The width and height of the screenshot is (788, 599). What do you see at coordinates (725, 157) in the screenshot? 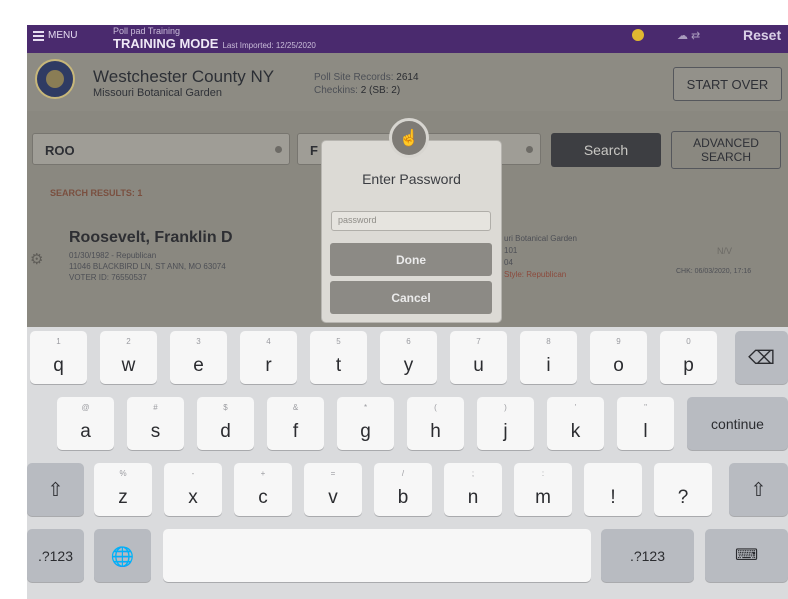
I see `advanced-line-2: SEARCH` at bounding box center [725, 157].